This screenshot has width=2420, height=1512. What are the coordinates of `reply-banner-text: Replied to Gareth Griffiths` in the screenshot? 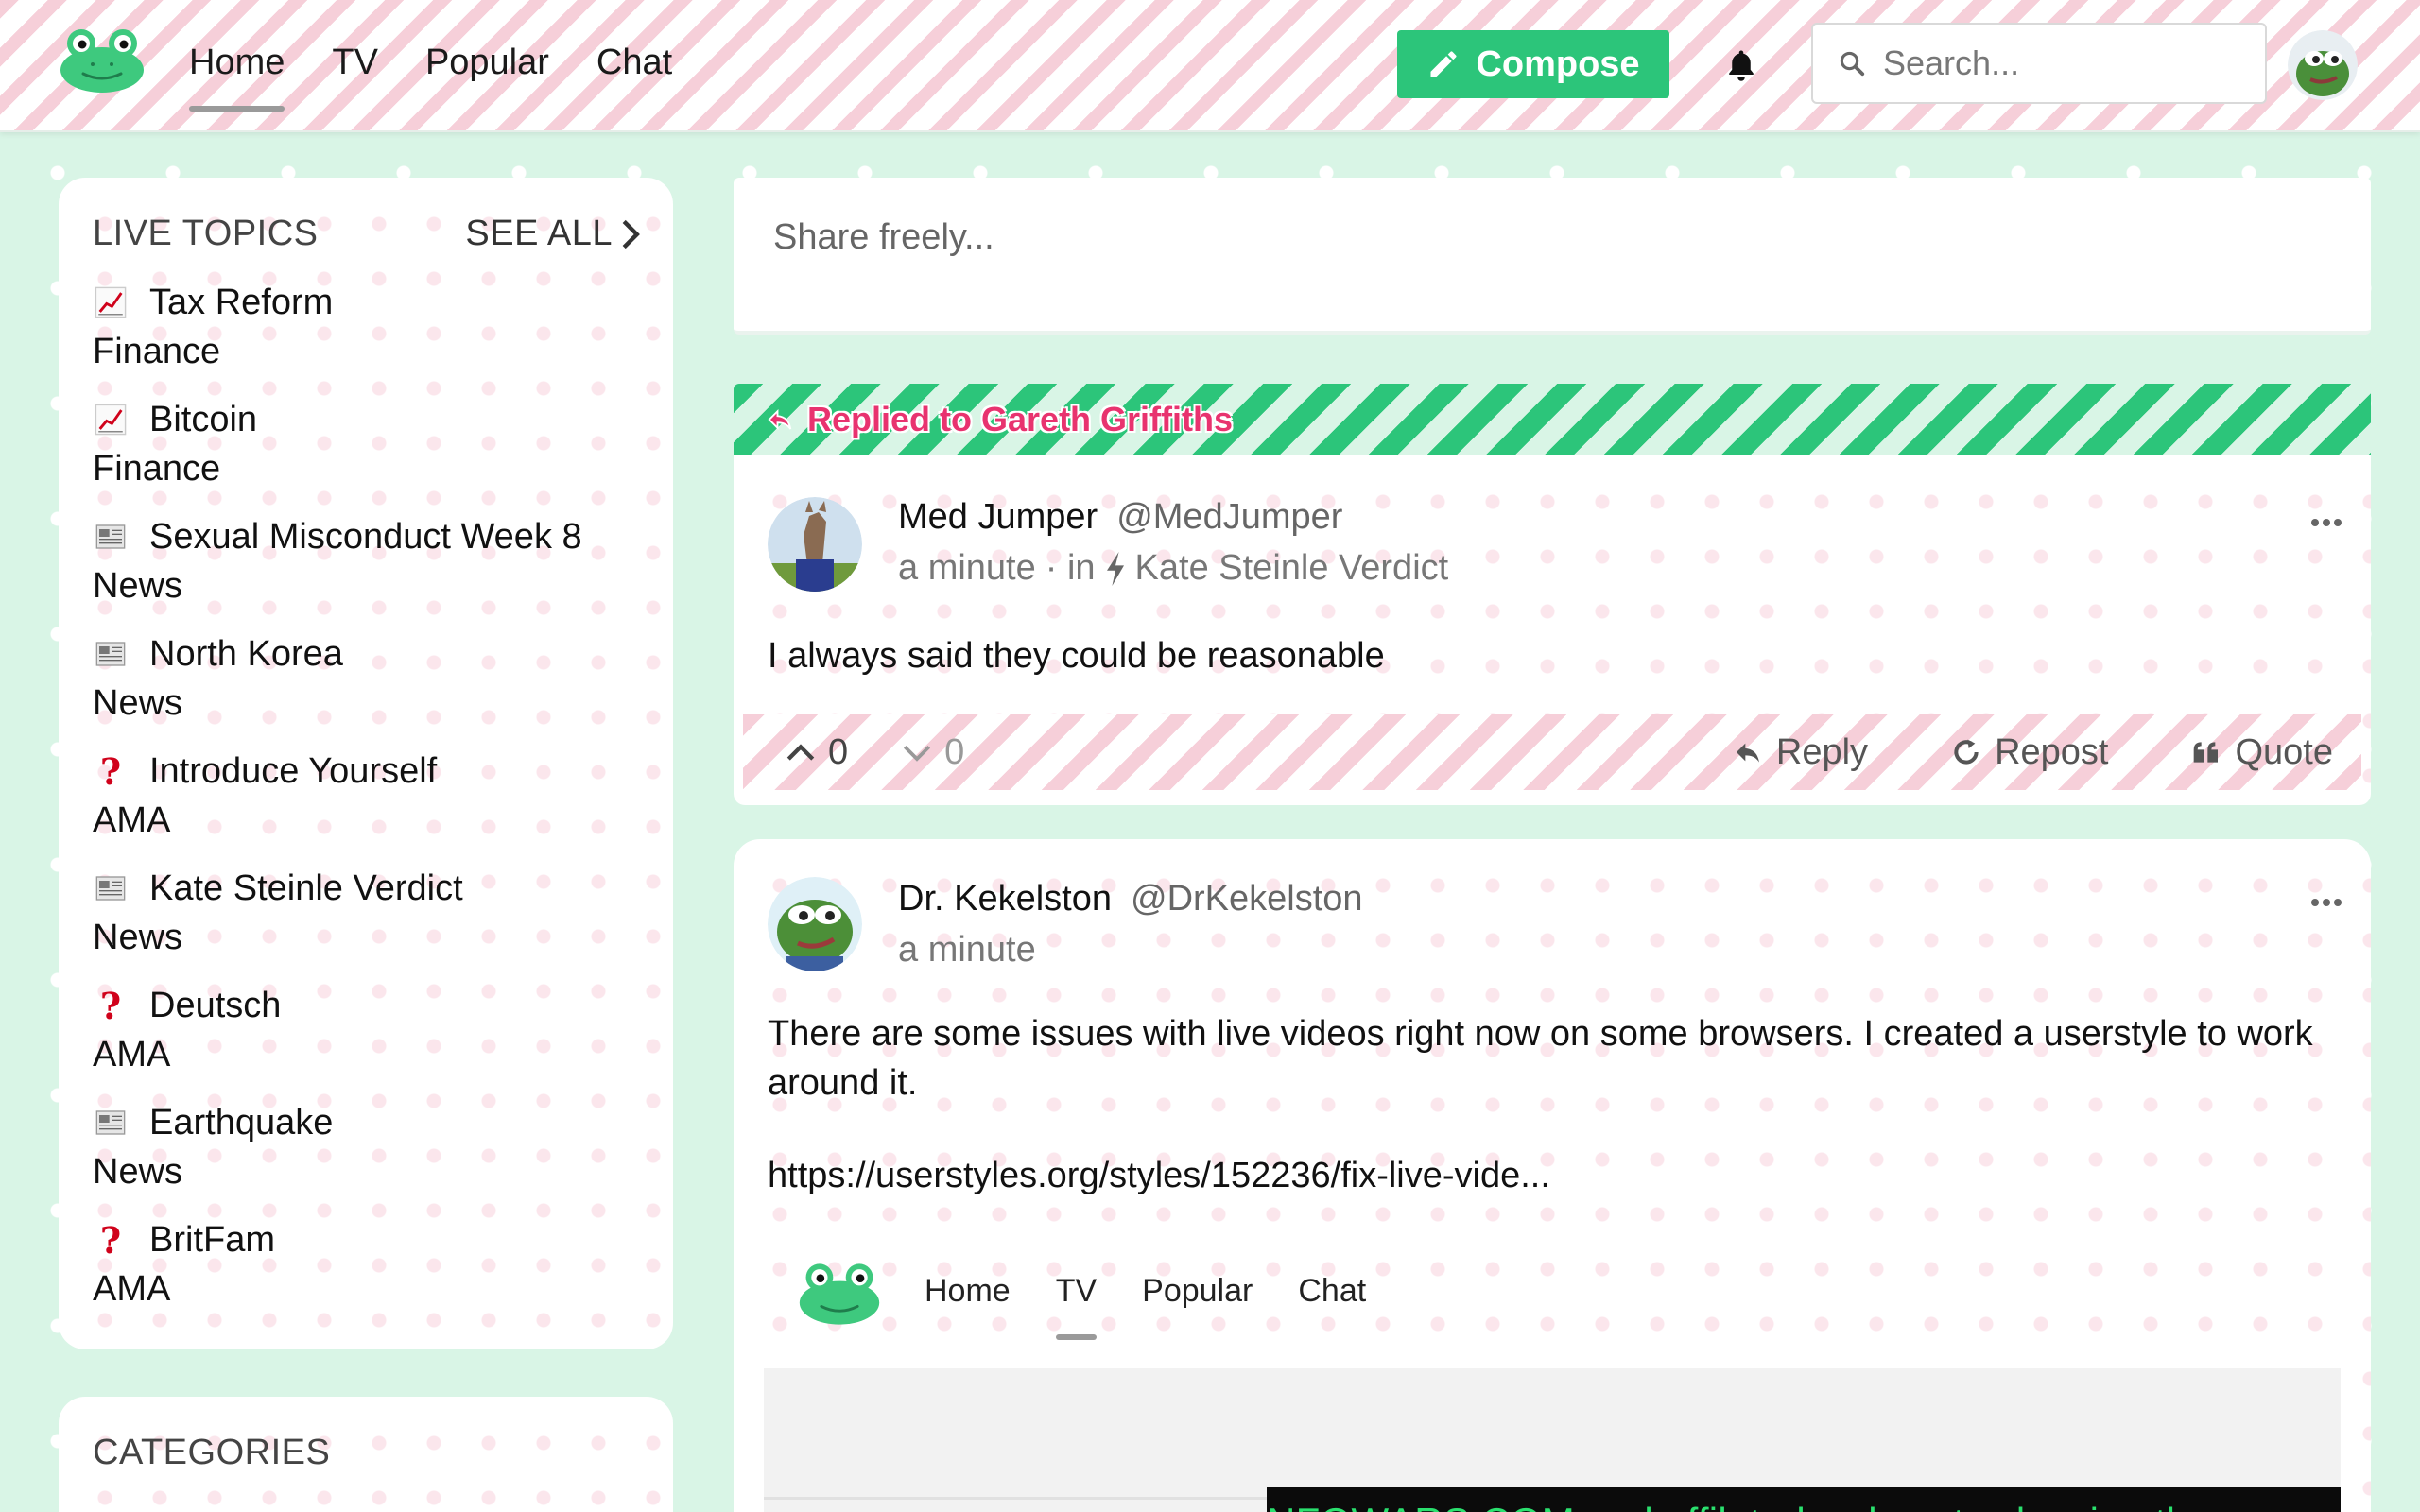 It's located at (1020, 419).